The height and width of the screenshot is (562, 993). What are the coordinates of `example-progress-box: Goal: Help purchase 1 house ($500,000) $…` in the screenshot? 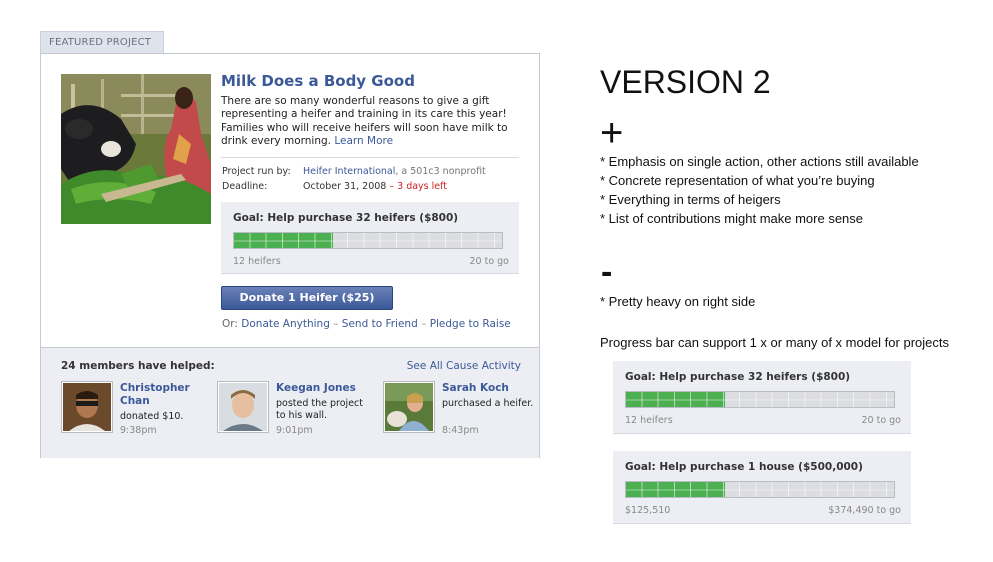 It's located at (762, 487).